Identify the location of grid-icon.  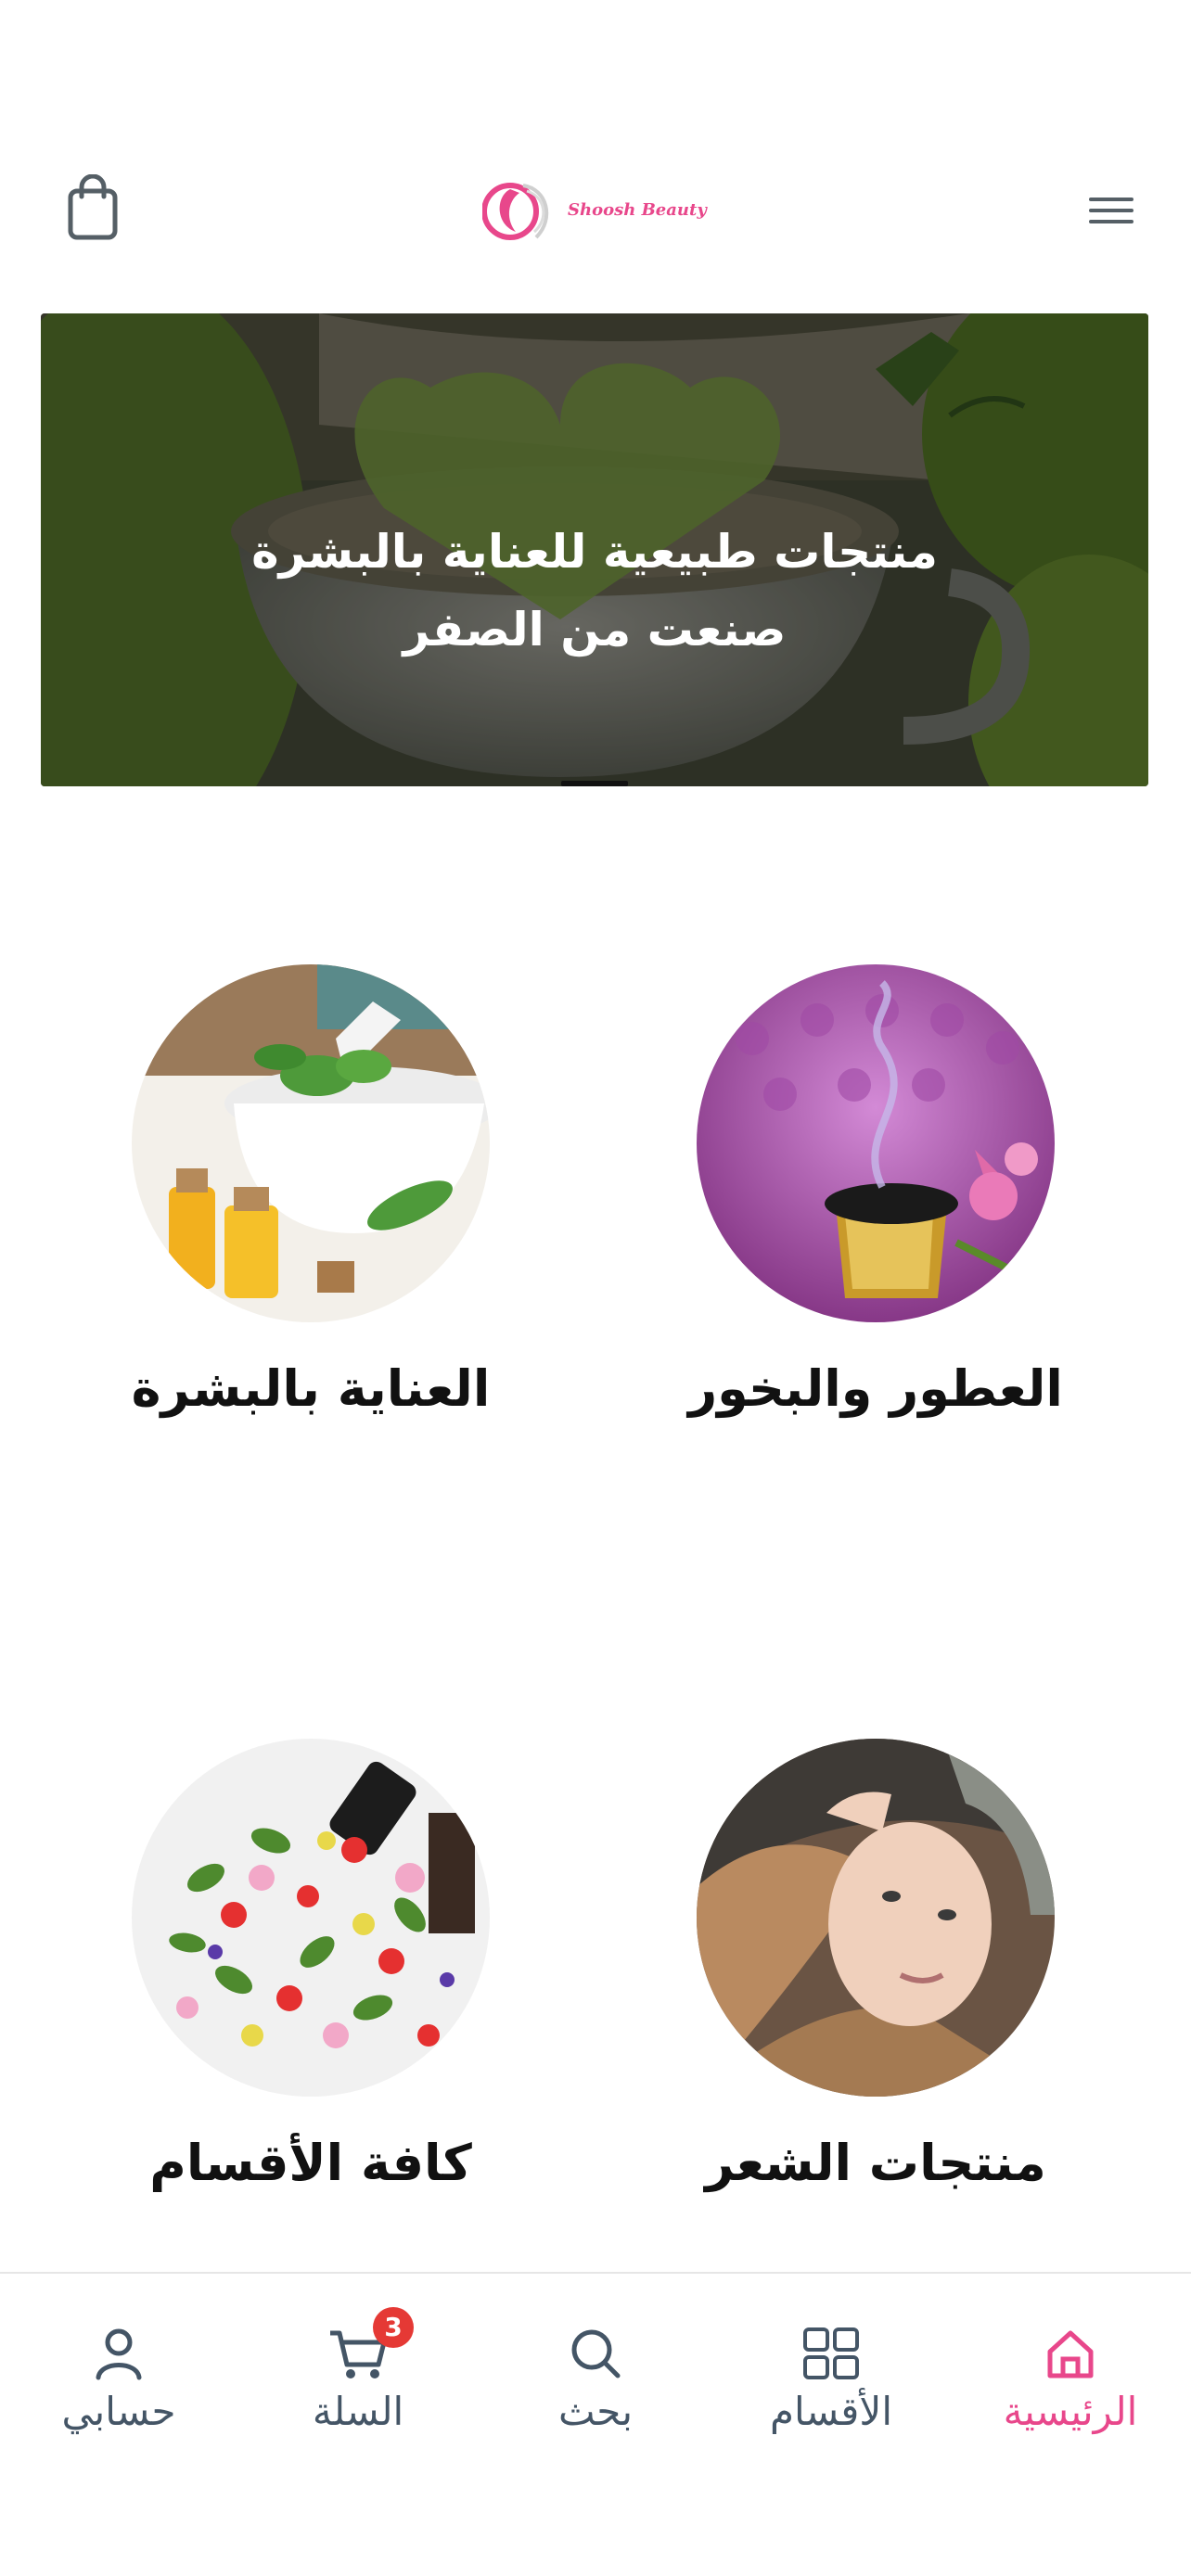
(831, 2352).